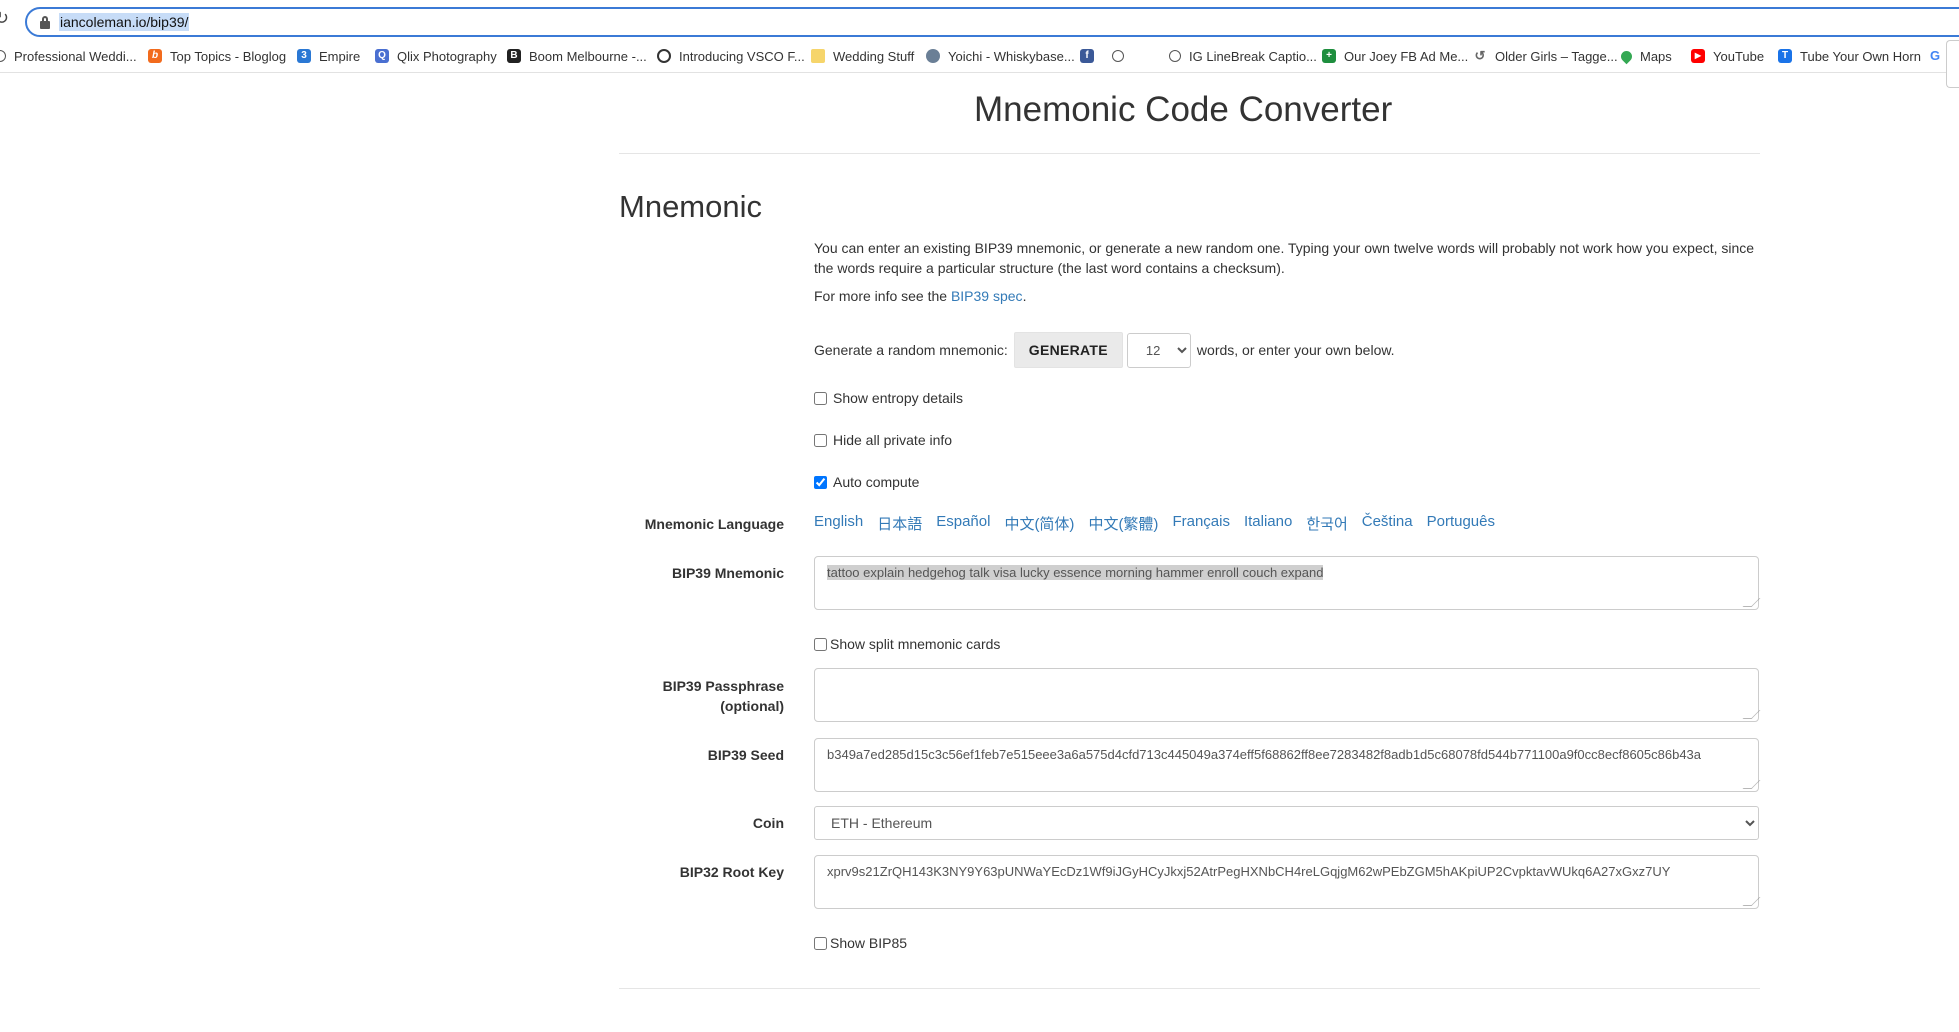 The height and width of the screenshot is (1032, 1959). What do you see at coordinates (818, 56) in the screenshot?
I see `folder-icon` at bounding box center [818, 56].